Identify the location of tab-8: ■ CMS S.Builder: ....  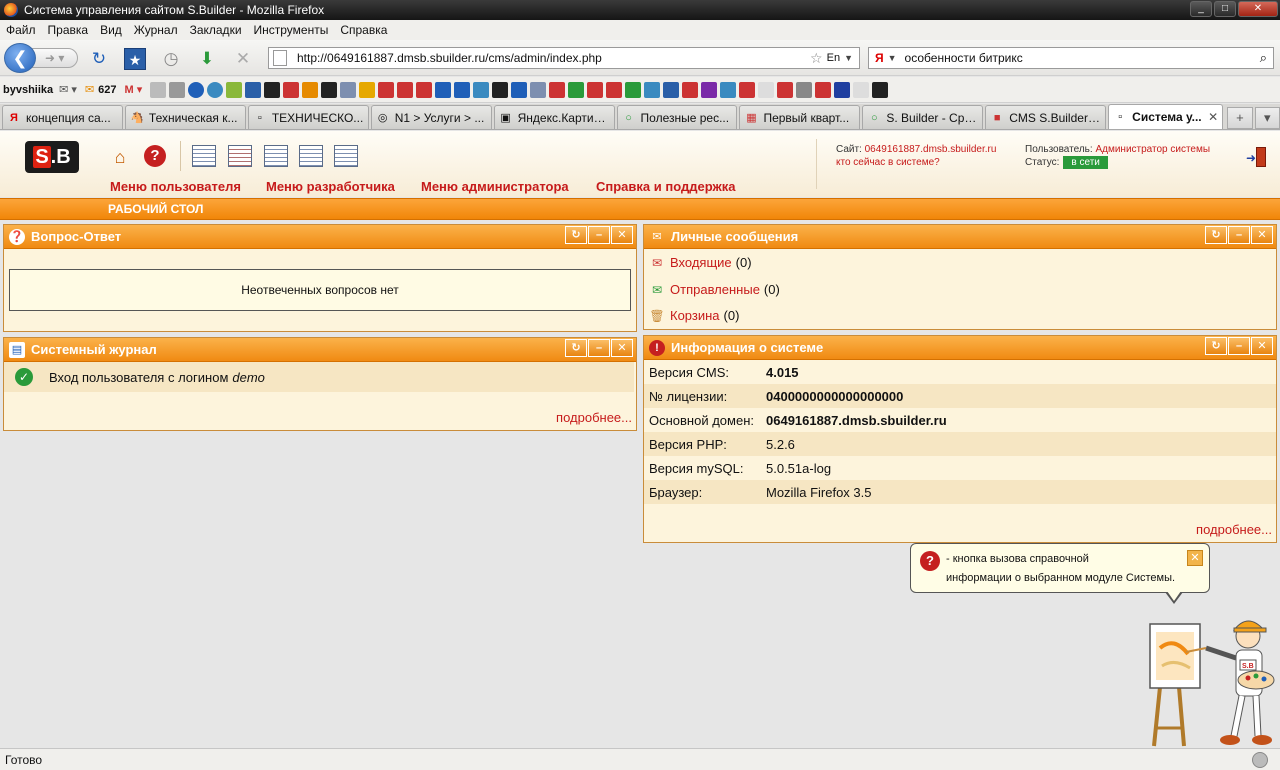
(1046, 117).